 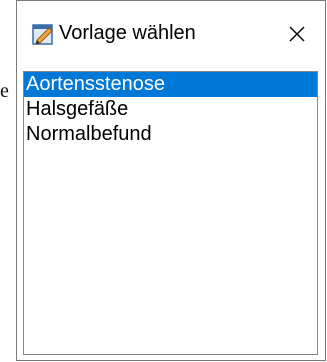 What do you see at coordinates (170, 134) in the screenshot?
I see `list-item: Normalbefund` at bounding box center [170, 134].